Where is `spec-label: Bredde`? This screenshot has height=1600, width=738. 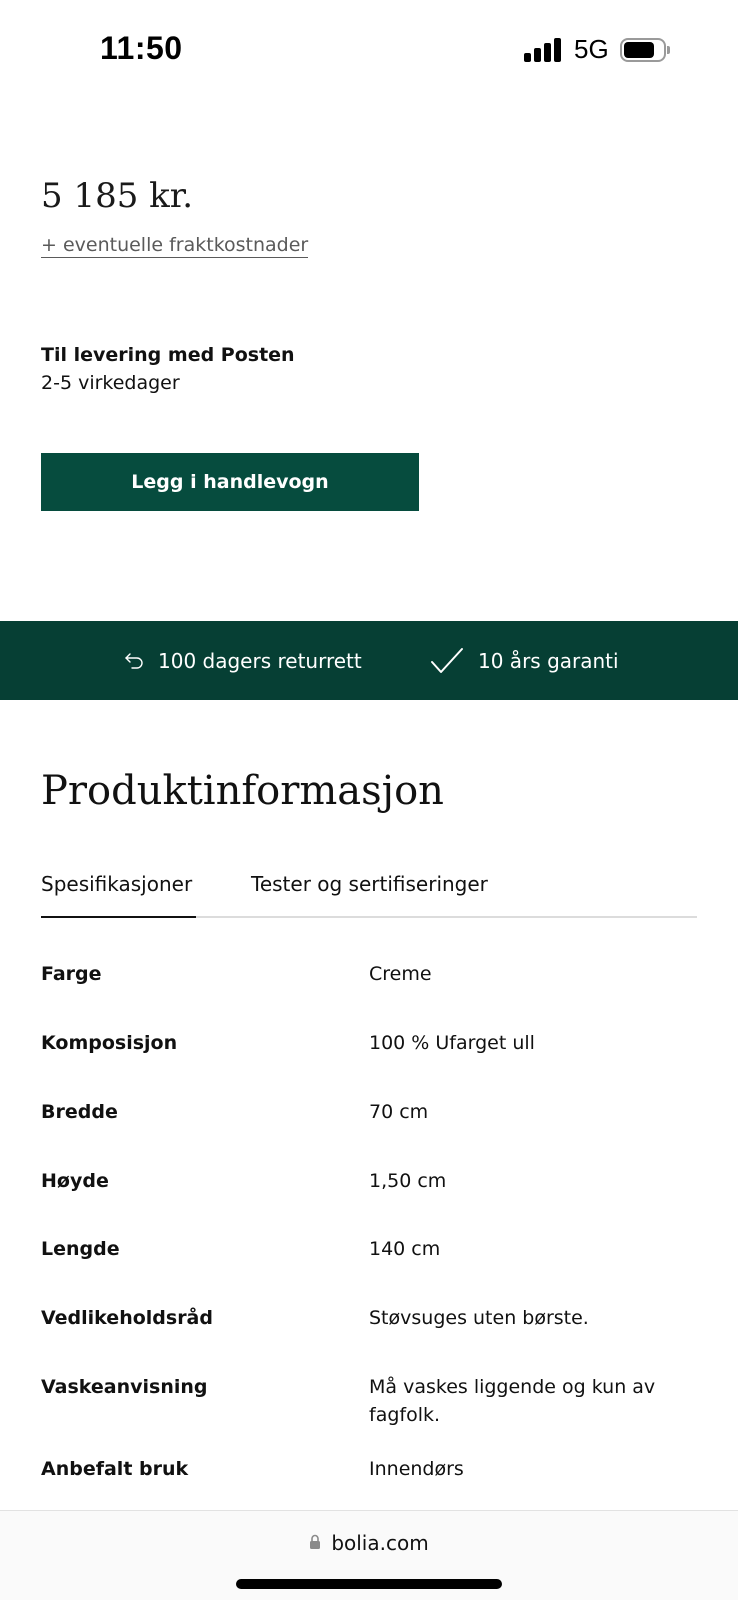
spec-label: Bredde is located at coordinates (79, 1112).